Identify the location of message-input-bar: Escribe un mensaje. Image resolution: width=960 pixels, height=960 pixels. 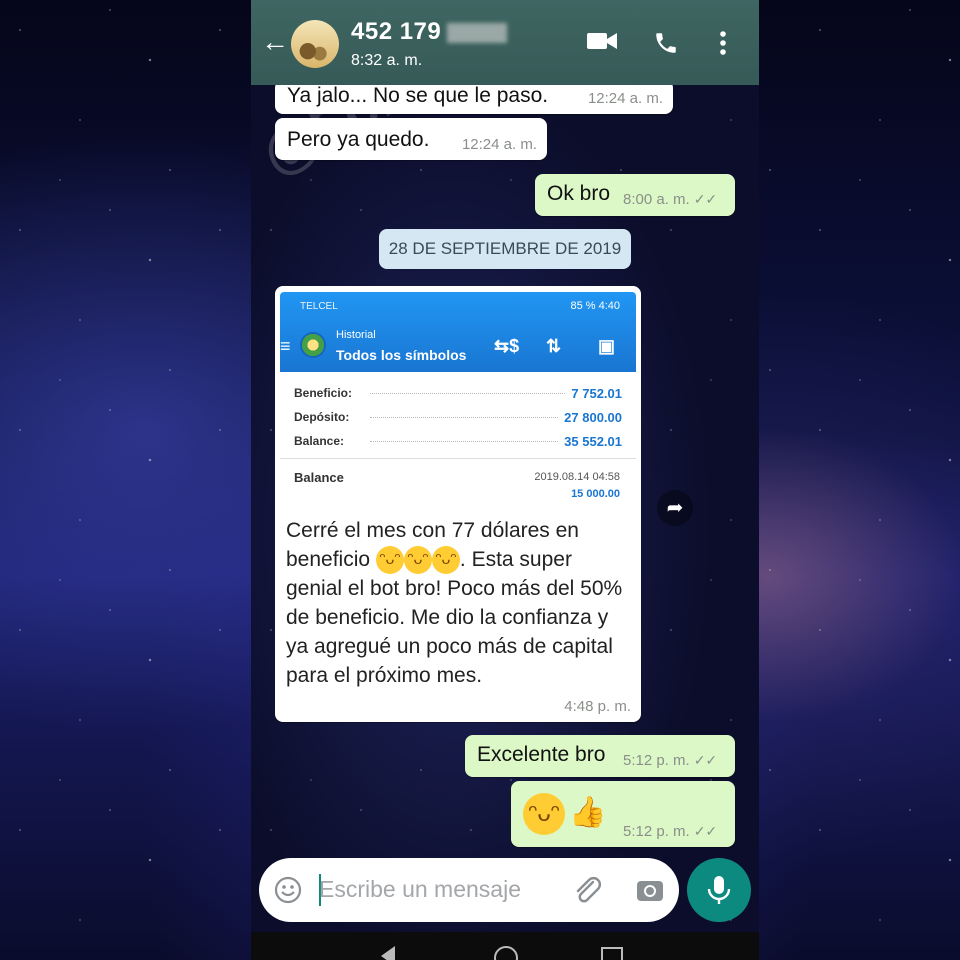
(469, 890).